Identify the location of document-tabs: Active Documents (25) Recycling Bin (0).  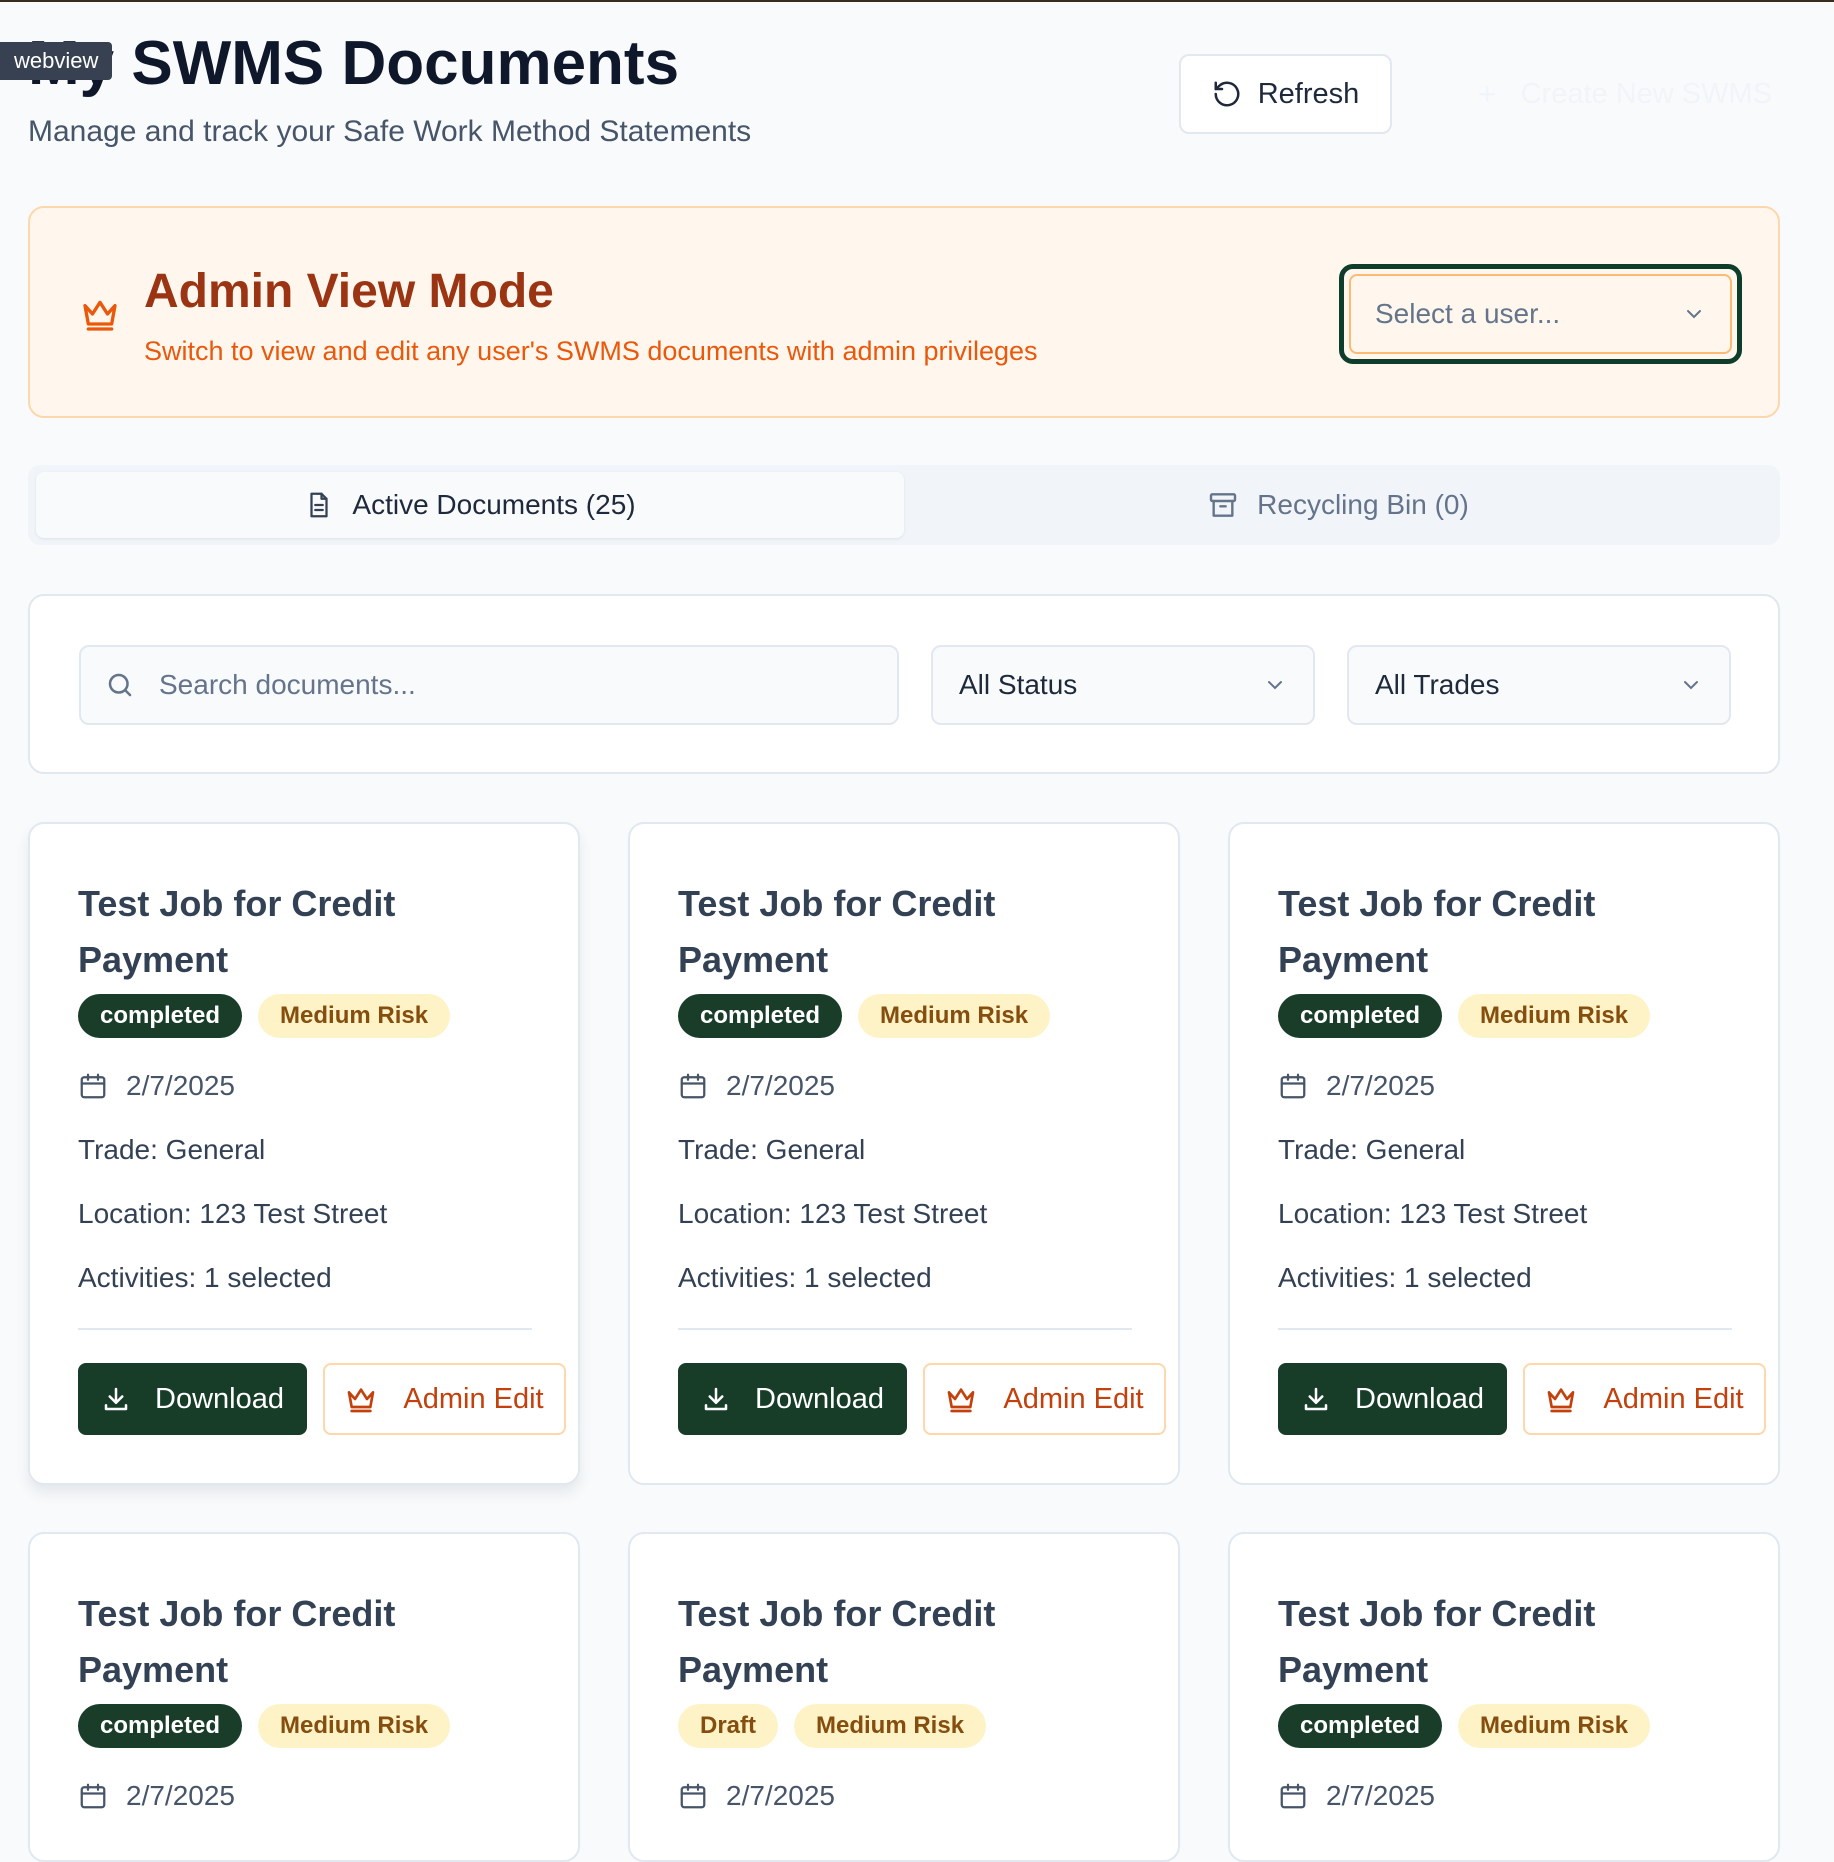
(904, 505).